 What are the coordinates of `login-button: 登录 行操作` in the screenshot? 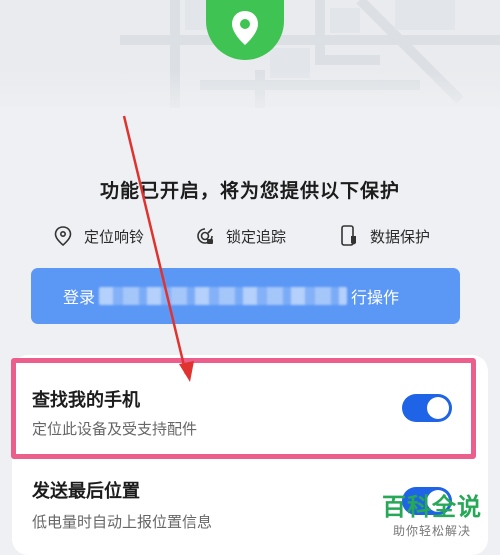 It's located at (245, 296).